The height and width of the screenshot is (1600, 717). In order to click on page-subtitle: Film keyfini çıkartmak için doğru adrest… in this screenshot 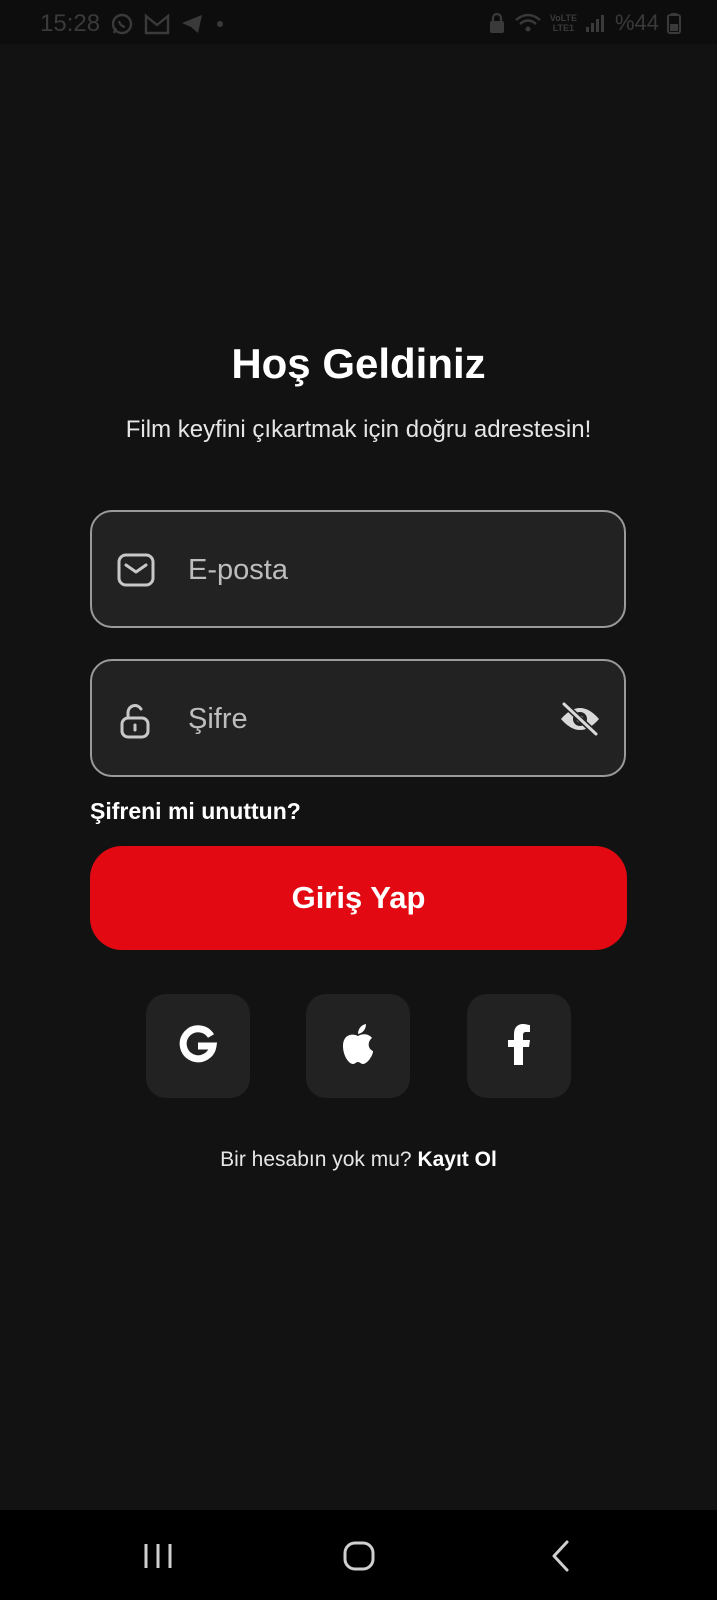, I will do `click(358, 429)`.